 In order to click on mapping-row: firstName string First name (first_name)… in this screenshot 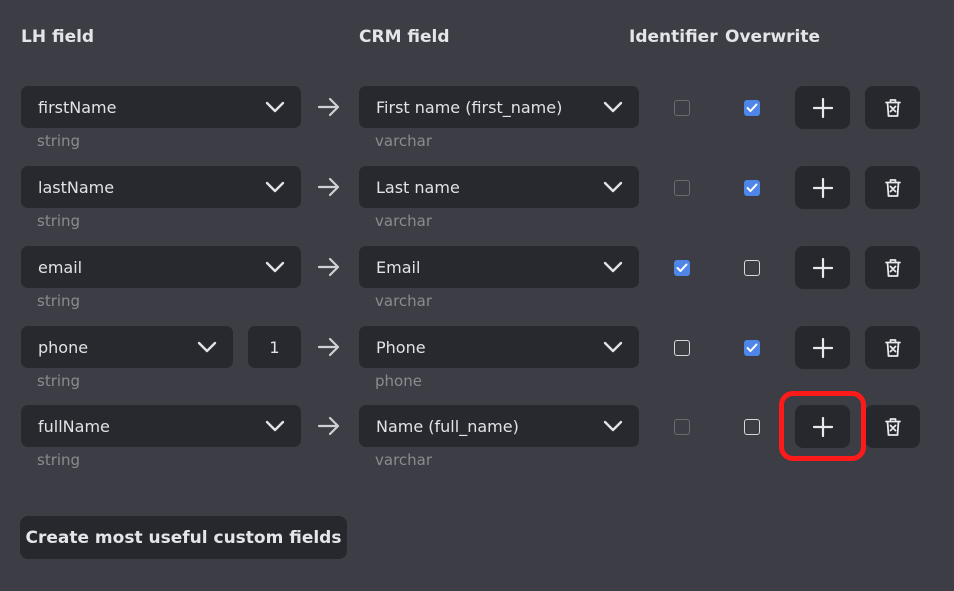, I will do `click(477, 126)`.